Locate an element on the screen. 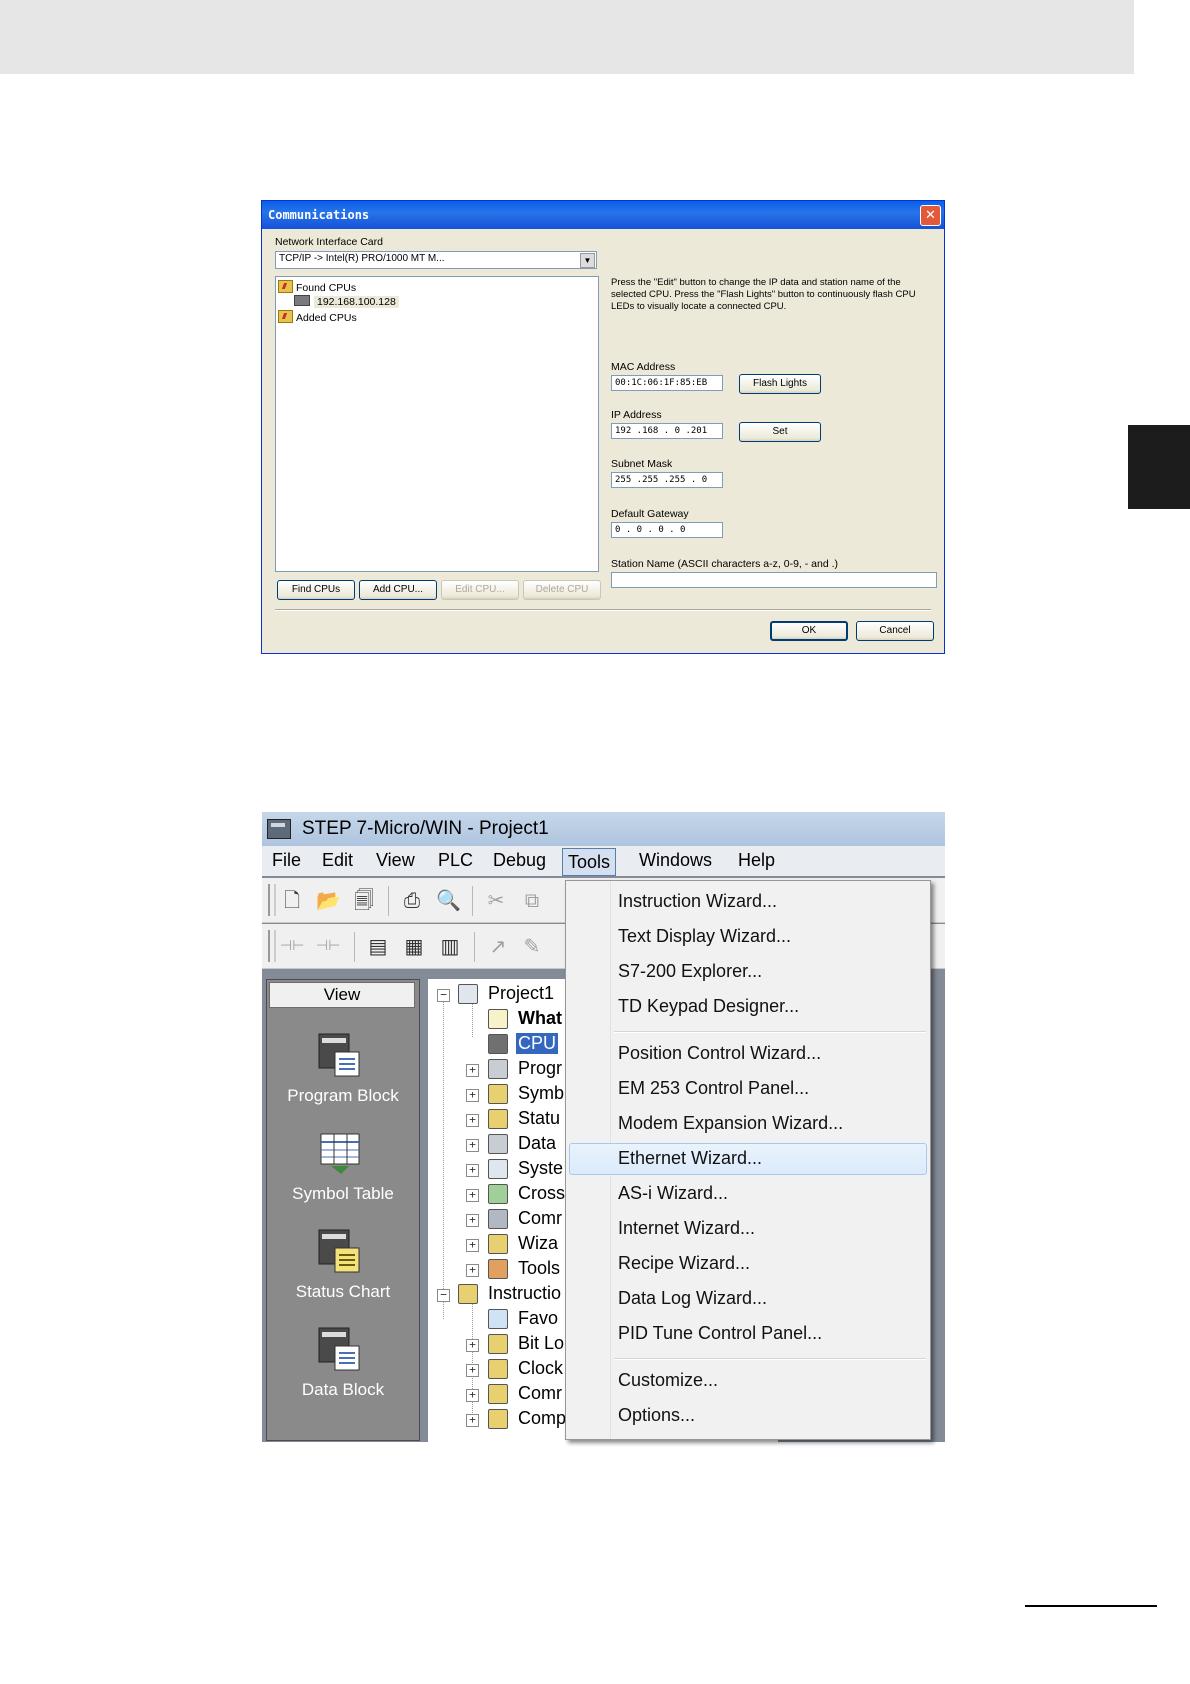 This screenshot has height=1684, width=1190. ip-label: IP Address is located at coordinates (636, 415).